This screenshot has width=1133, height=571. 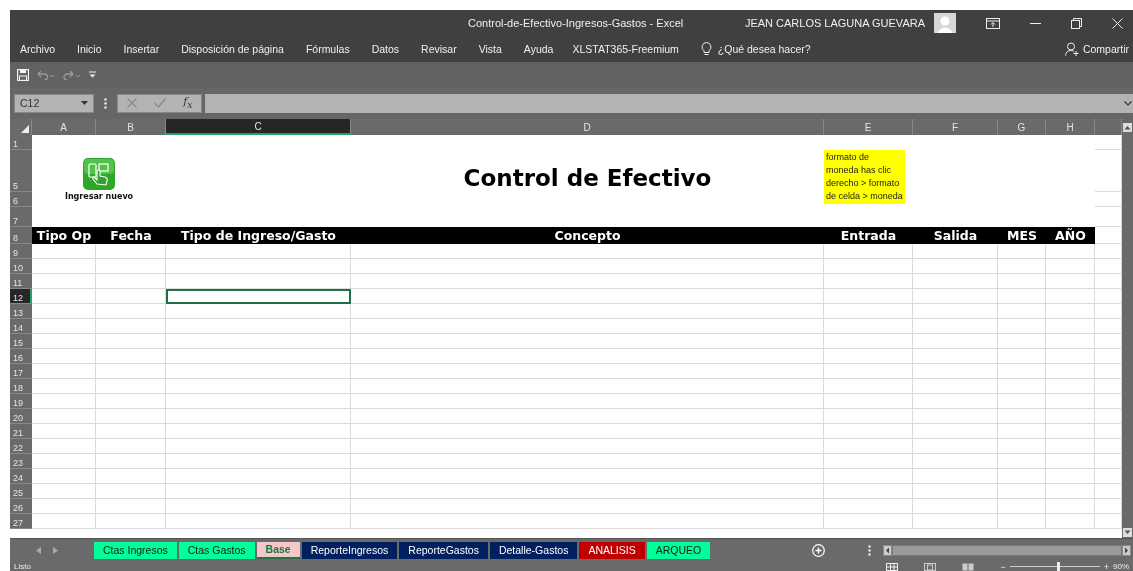 I want to click on sheet-tab: ANALISIS, so click(x=612, y=550).